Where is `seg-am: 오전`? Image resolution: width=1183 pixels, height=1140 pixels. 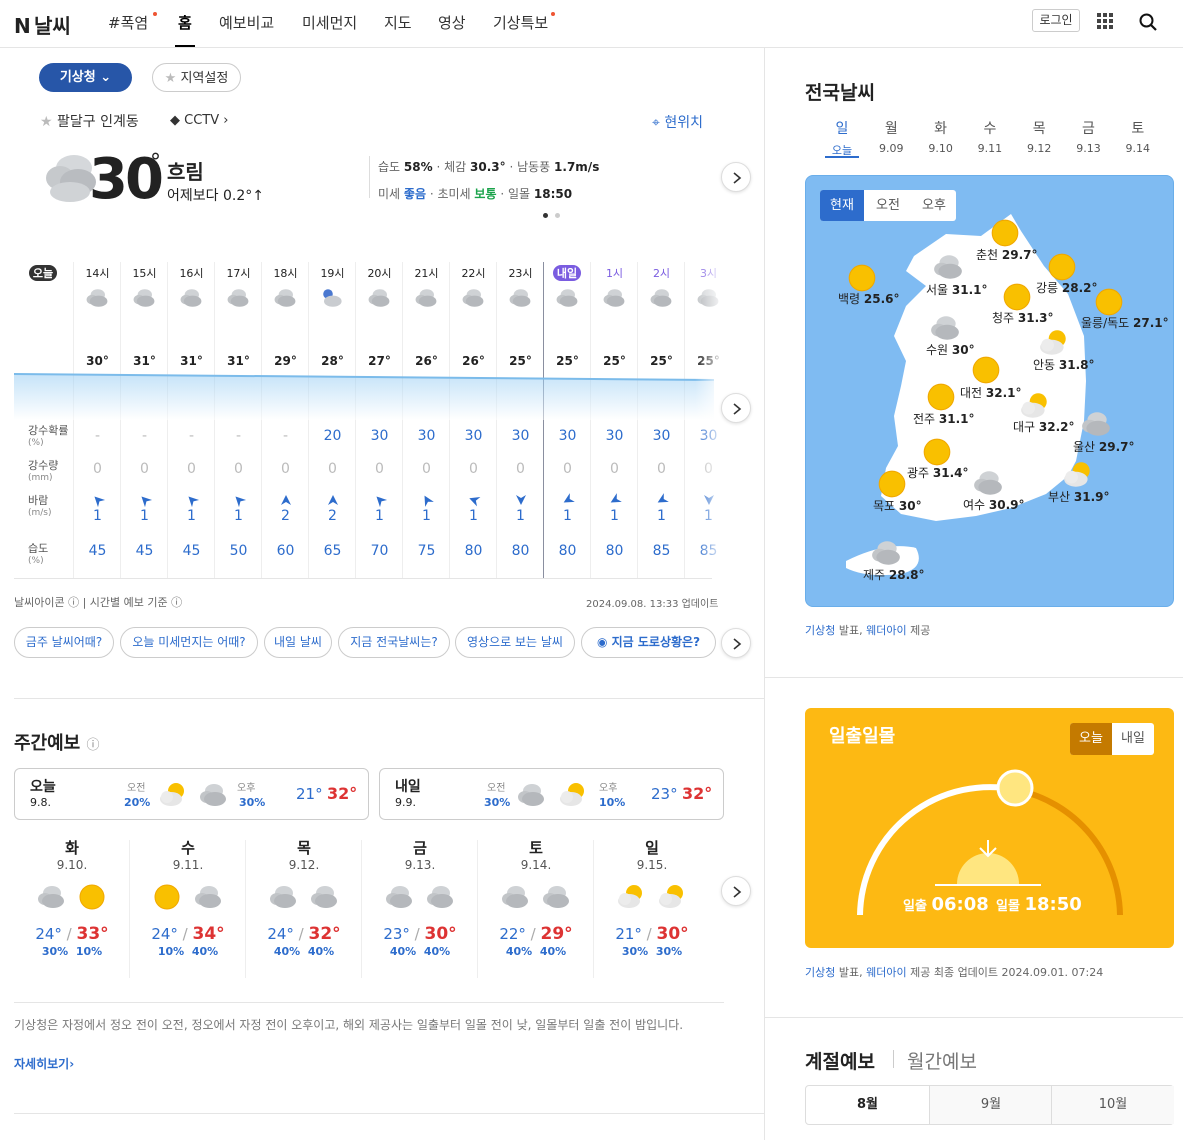
seg-am: 오전 is located at coordinates (888, 205).